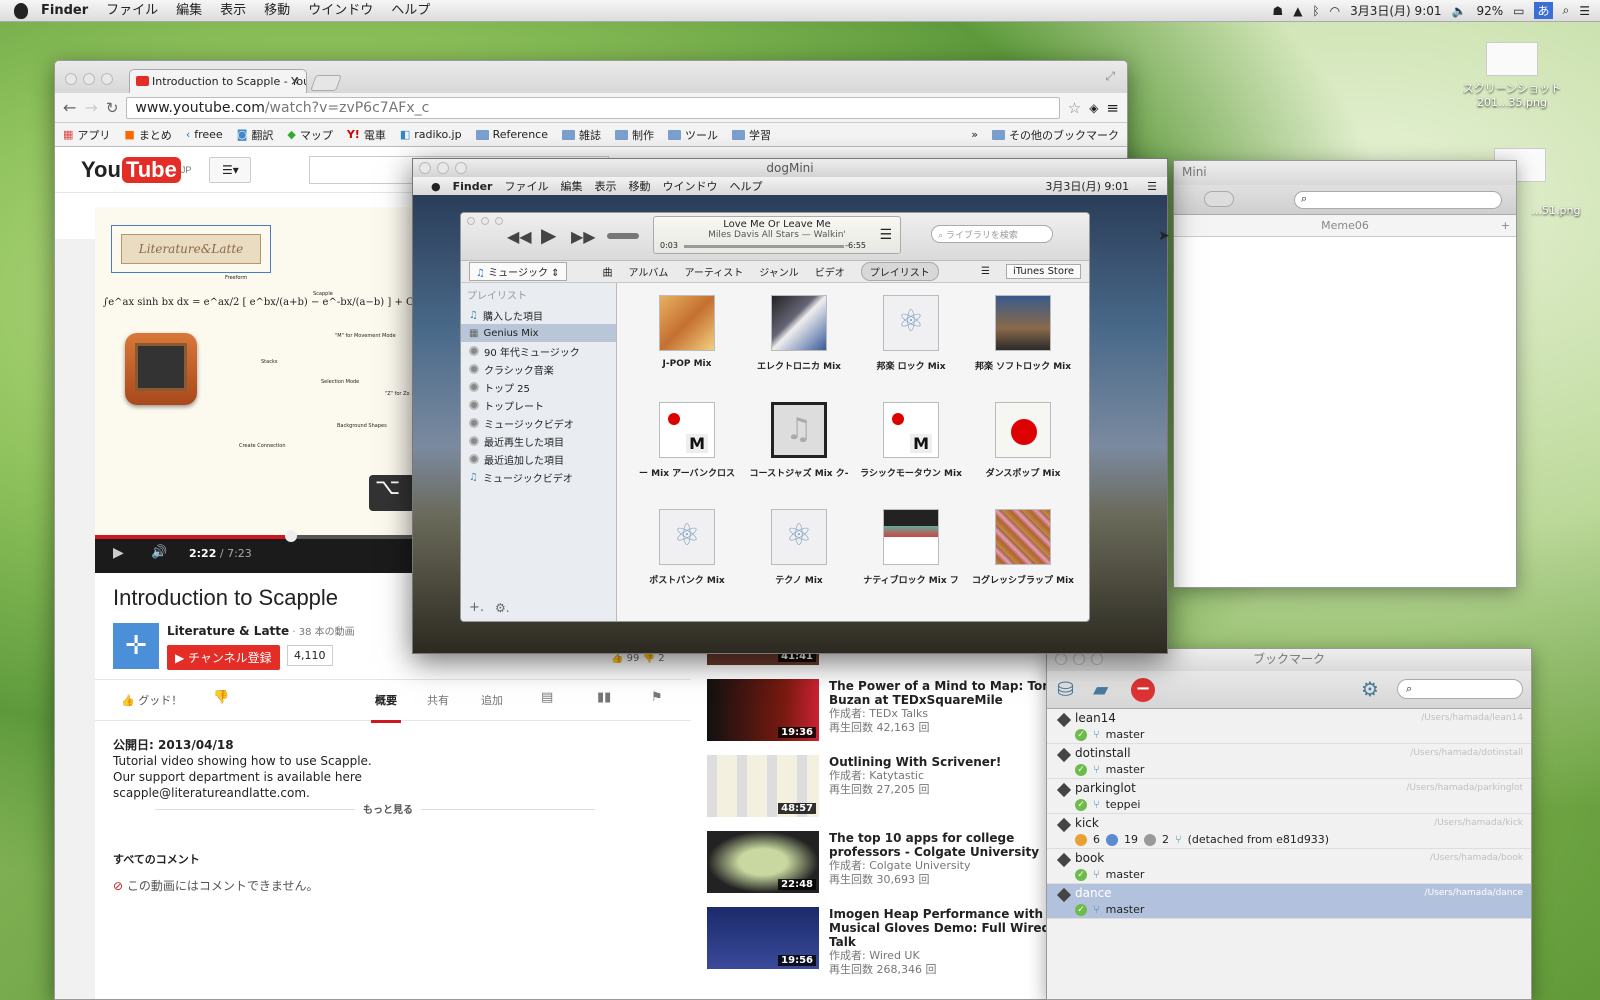  What do you see at coordinates (1143, 690) in the screenshot?
I see `remove-icon: −` at bounding box center [1143, 690].